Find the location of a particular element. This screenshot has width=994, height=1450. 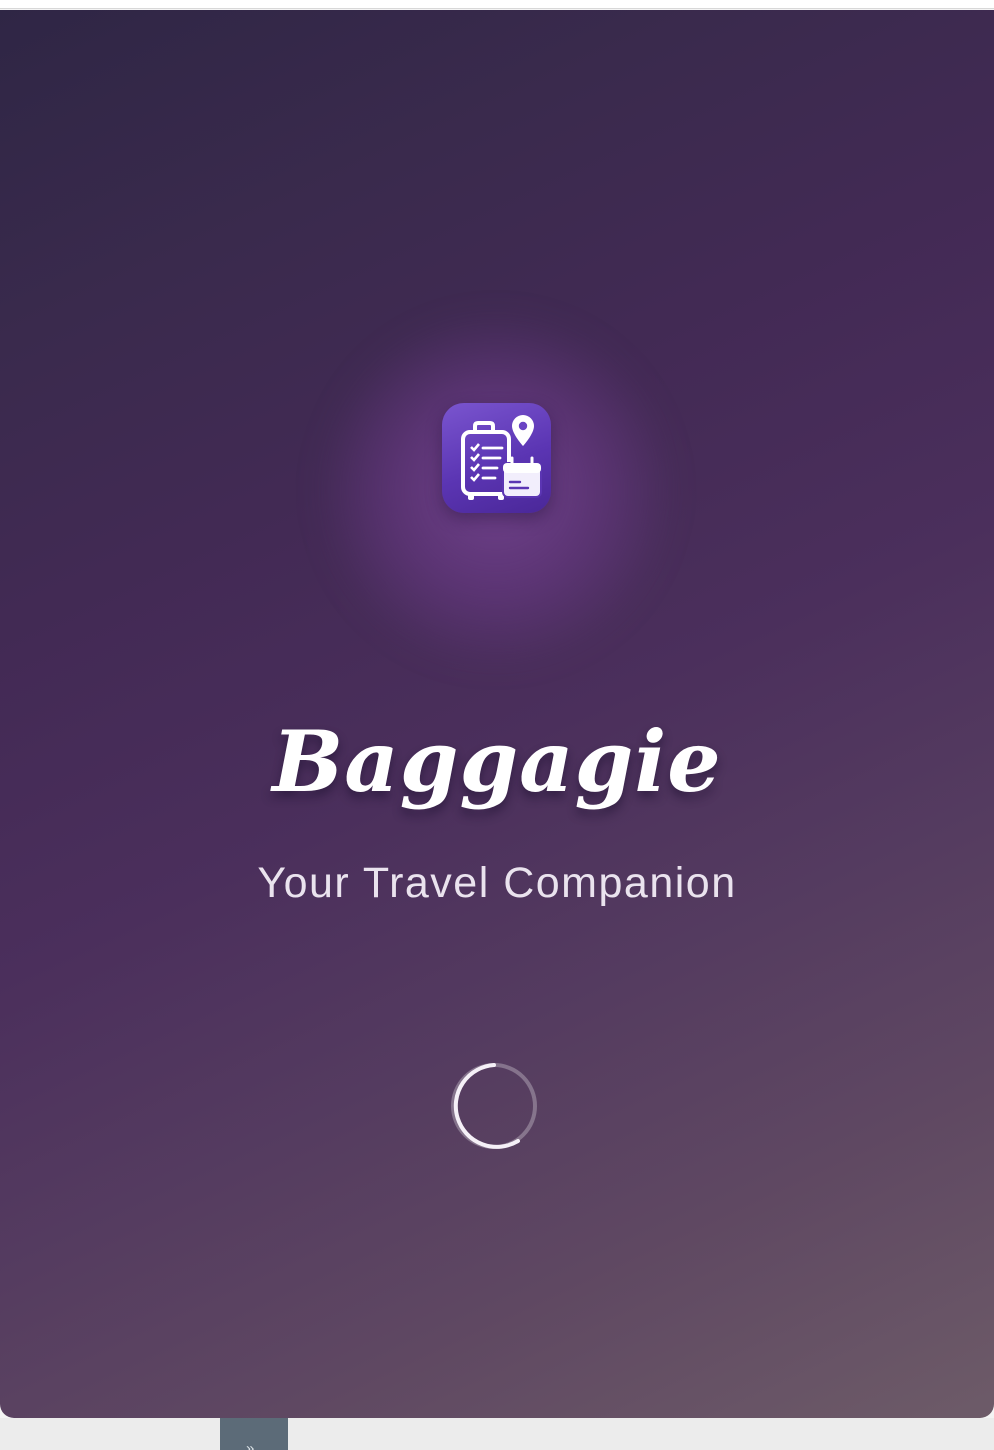

app-title: Baggagie is located at coordinates (497, 761).